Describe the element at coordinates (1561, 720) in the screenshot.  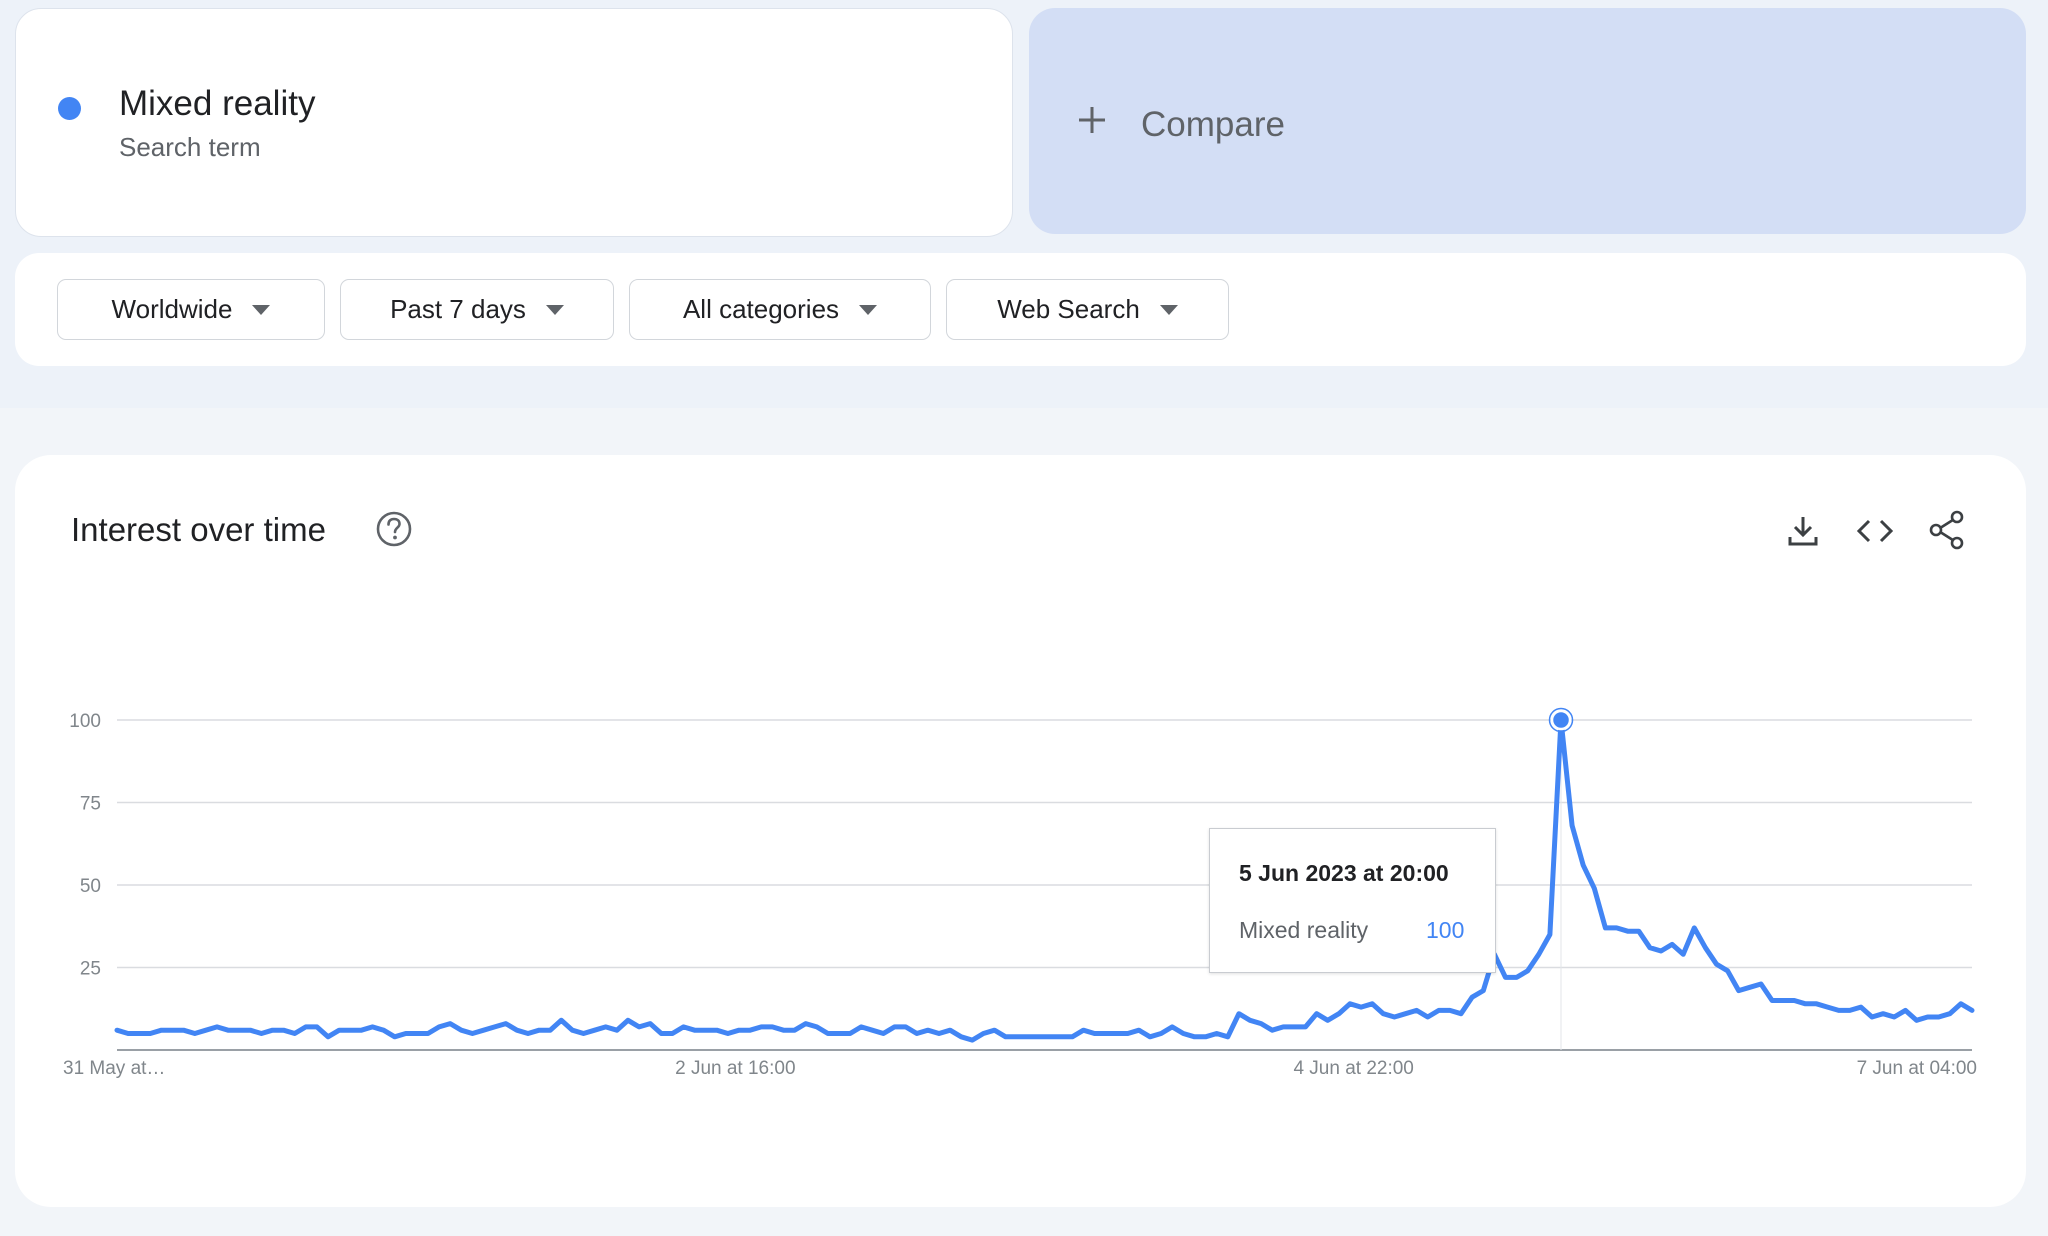
I see `highlight-point` at that location.